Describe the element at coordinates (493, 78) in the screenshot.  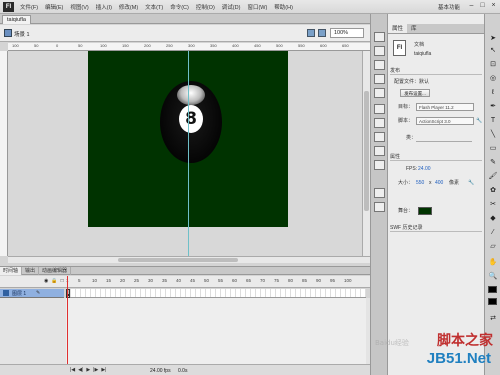
I see `3d-rotation-icon: ◎` at that location.